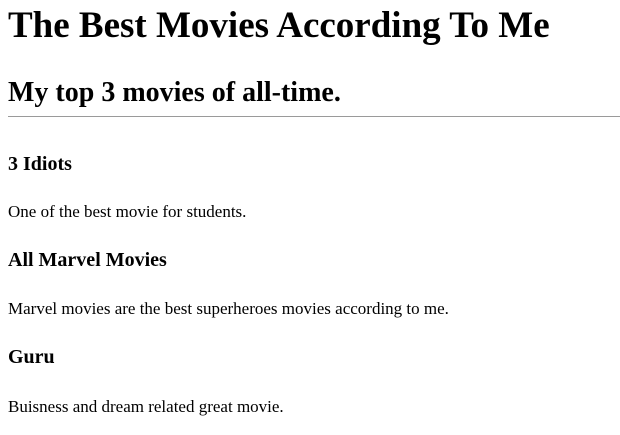 The height and width of the screenshot is (435, 620). What do you see at coordinates (127, 211) in the screenshot?
I see `movie-description: One of the best movie for students.` at bounding box center [127, 211].